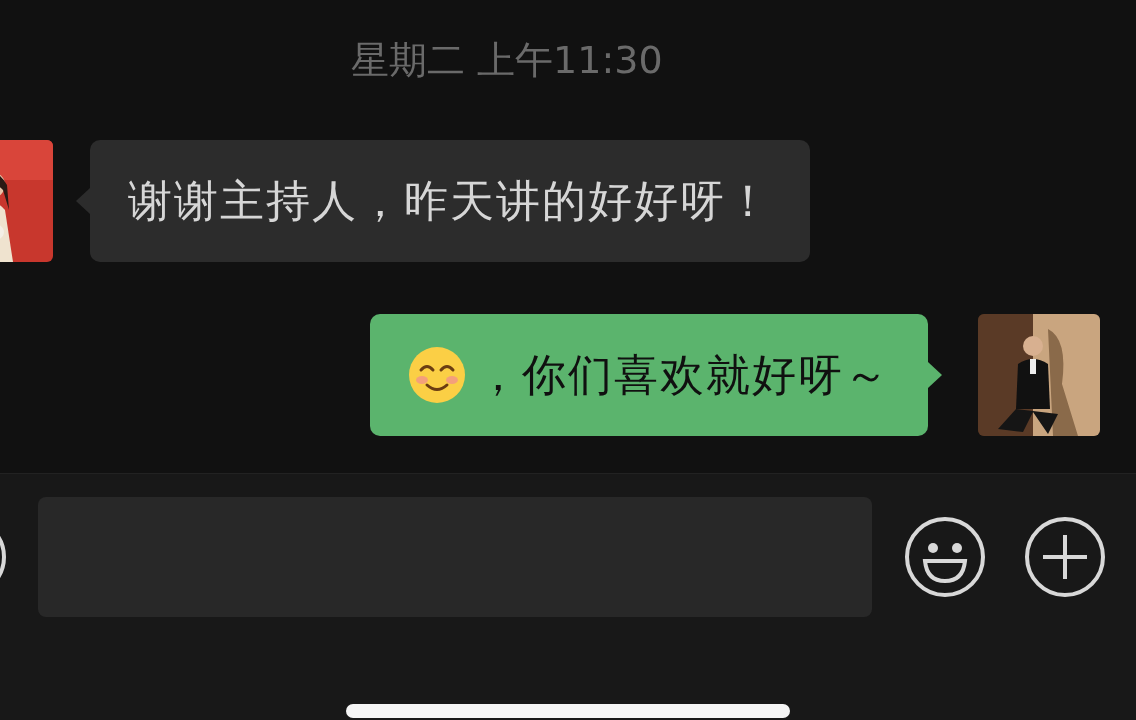  Describe the element at coordinates (945, 557) in the screenshot. I see `emoji-icon` at that location.